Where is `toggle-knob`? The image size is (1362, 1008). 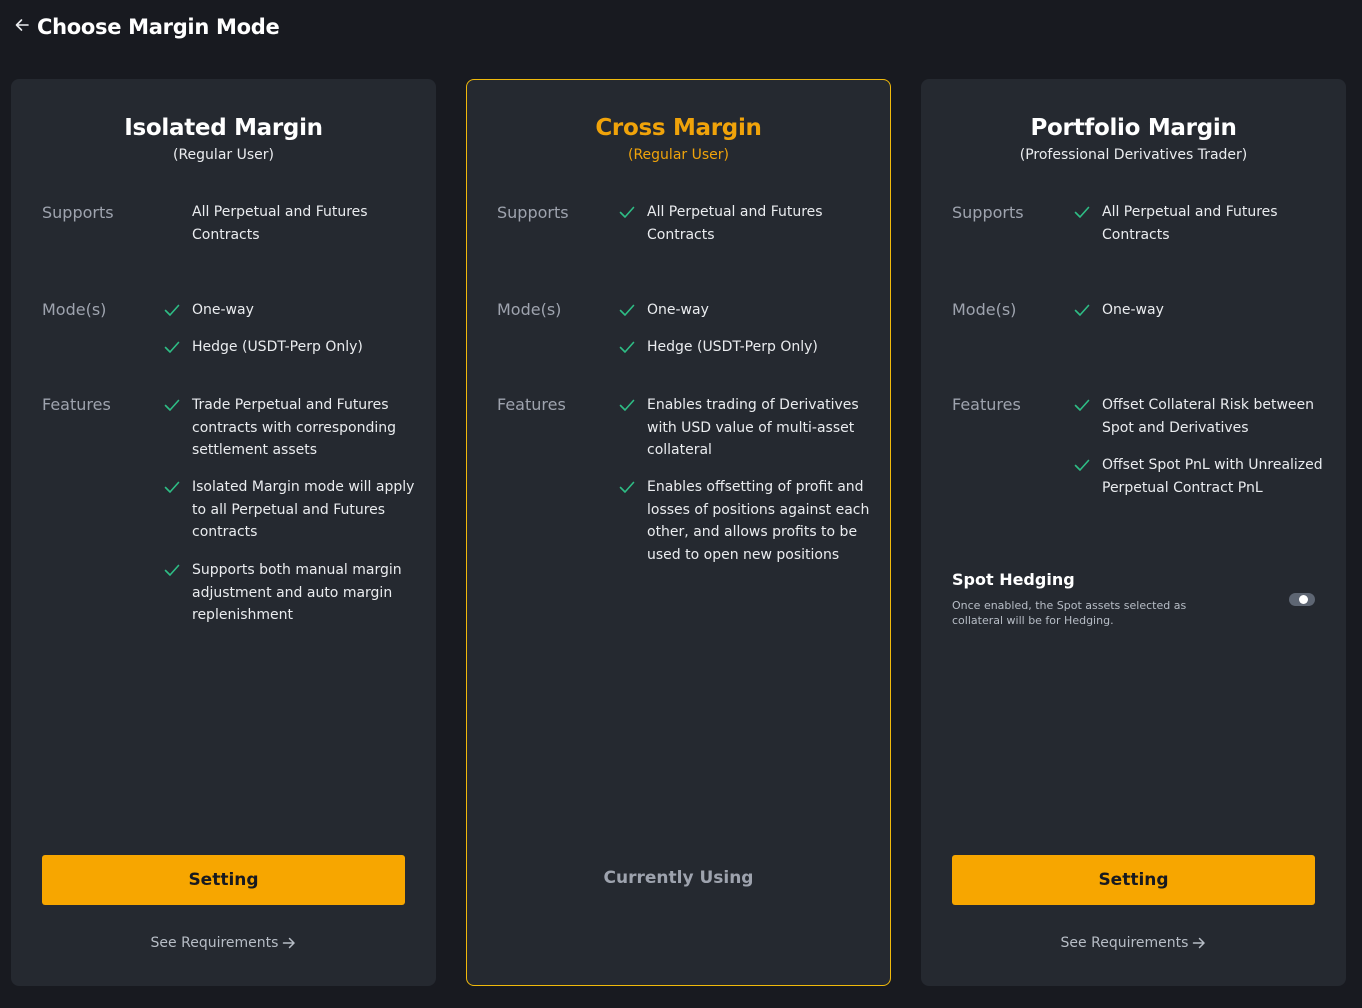 toggle-knob is located at coordinates (1303, 599).